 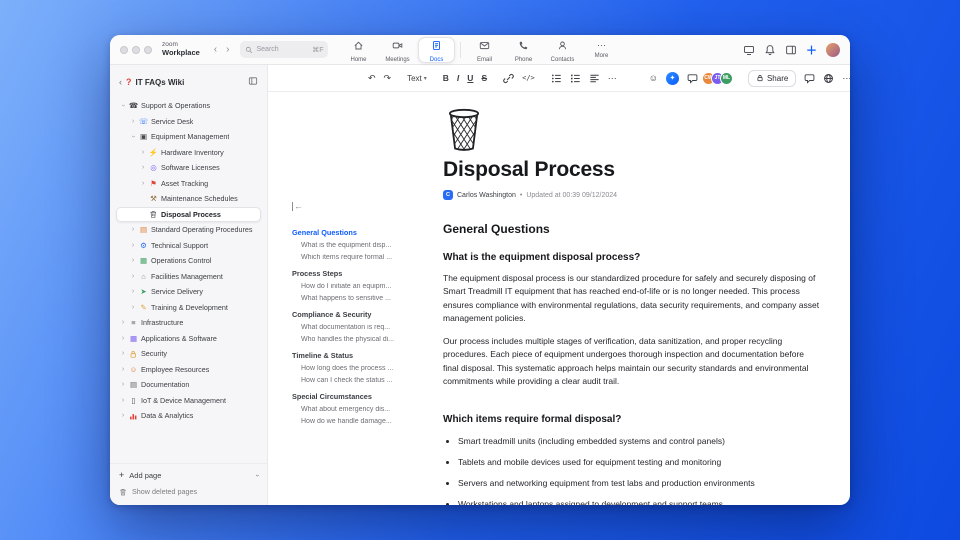 What do you see at coordinates (601, 50) in the screenshot?
I see `tab-more: ⋯ More` at bounding box center [601, 50].